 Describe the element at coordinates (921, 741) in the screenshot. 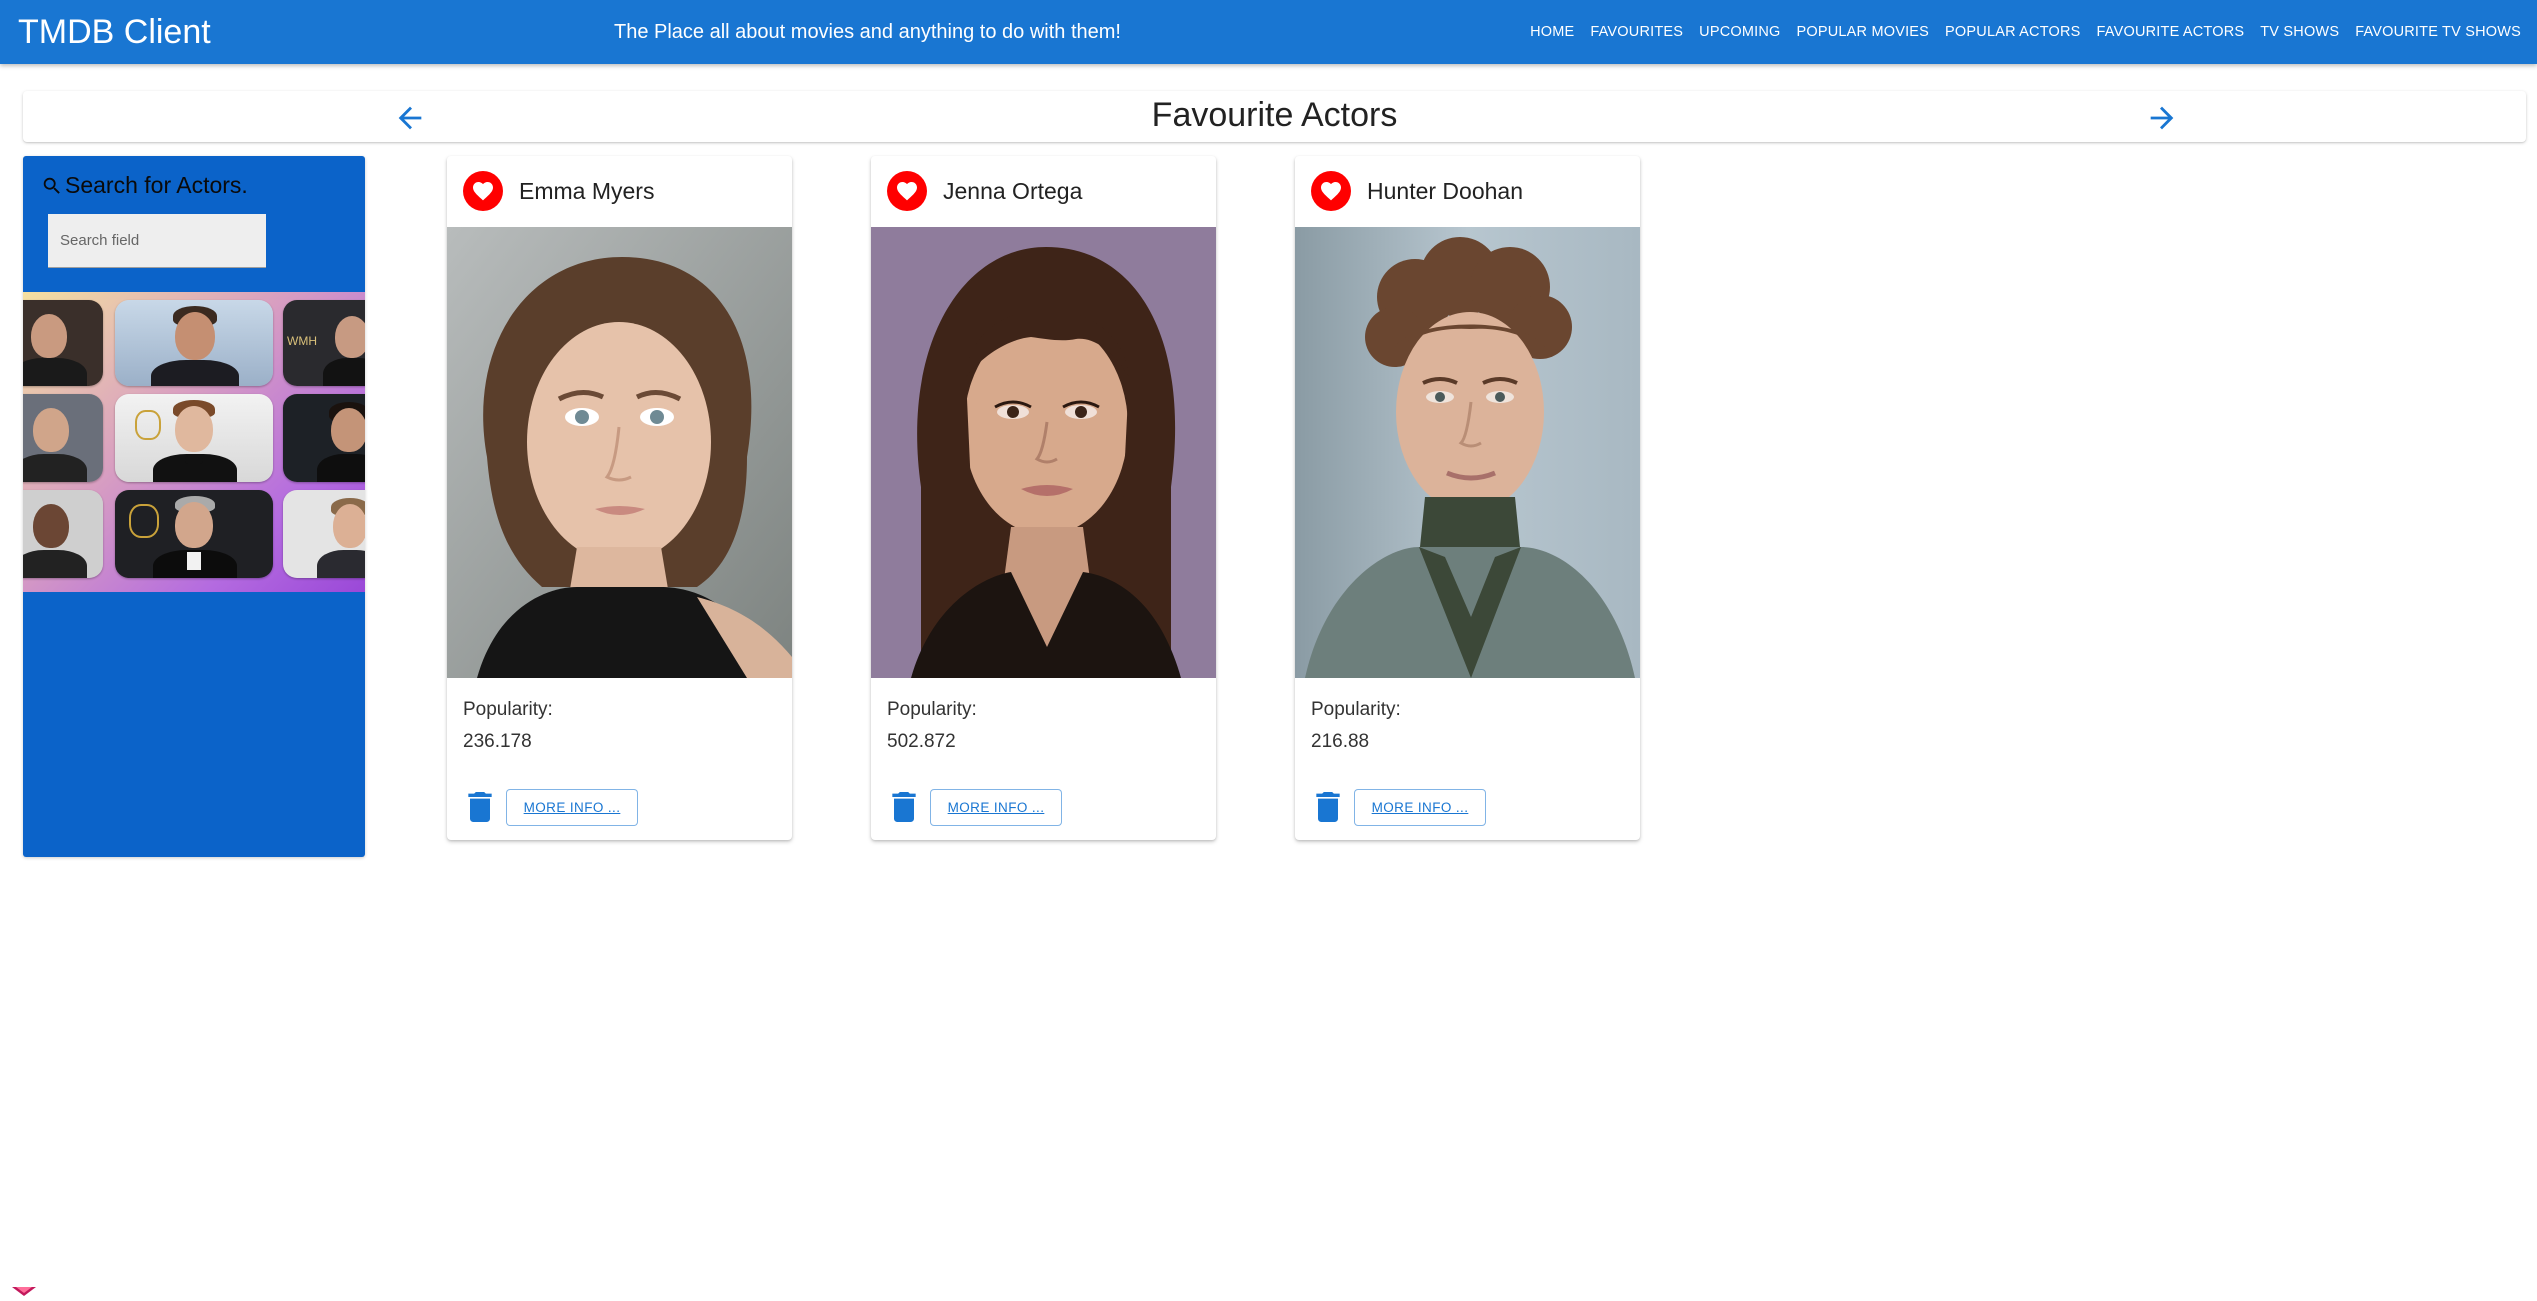

I see `popularity-value: 502.872` at that location.